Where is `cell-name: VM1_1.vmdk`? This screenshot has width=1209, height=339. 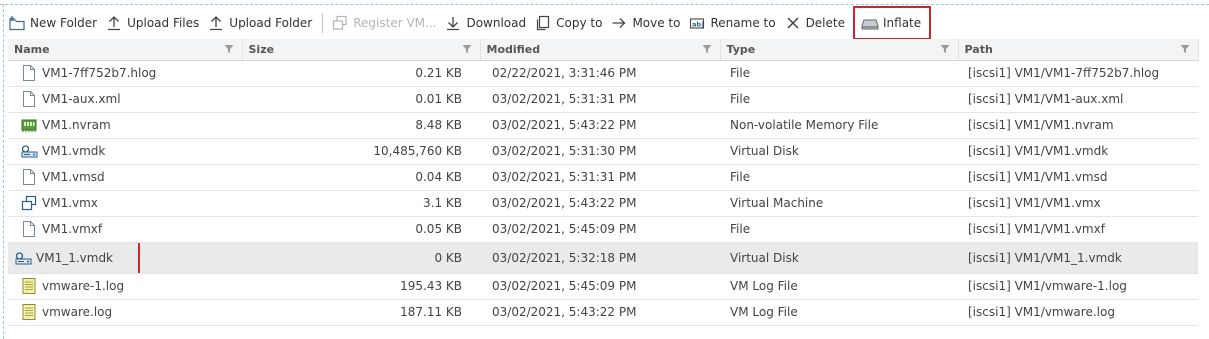 cell-name: VM1_1.vmdk is located at coordinates (125, 258).